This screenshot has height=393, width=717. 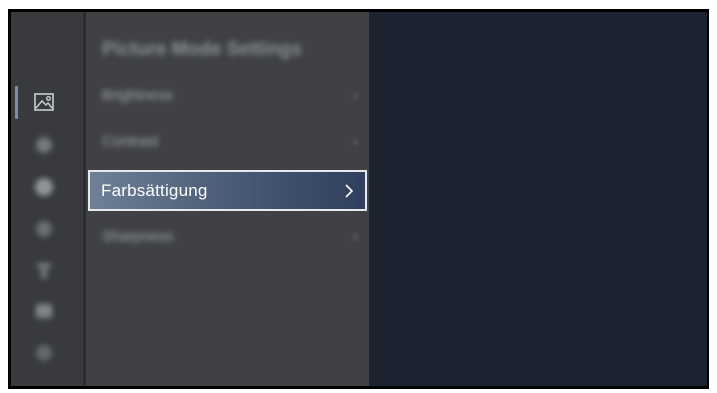 I want to click on menu-item-label: Farbsättigung, so click(x=154, y=190).